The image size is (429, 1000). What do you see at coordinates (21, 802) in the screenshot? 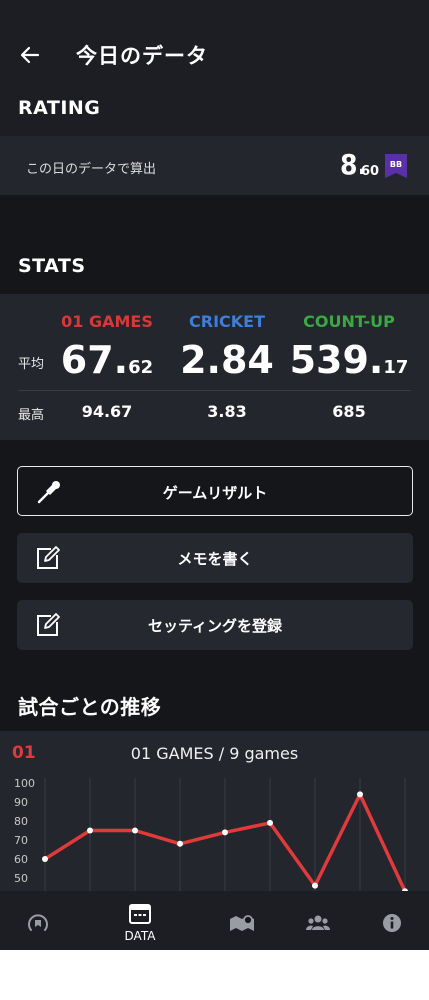
I see `chart-y-tick-label: 90` at bounding box center [21, 802].